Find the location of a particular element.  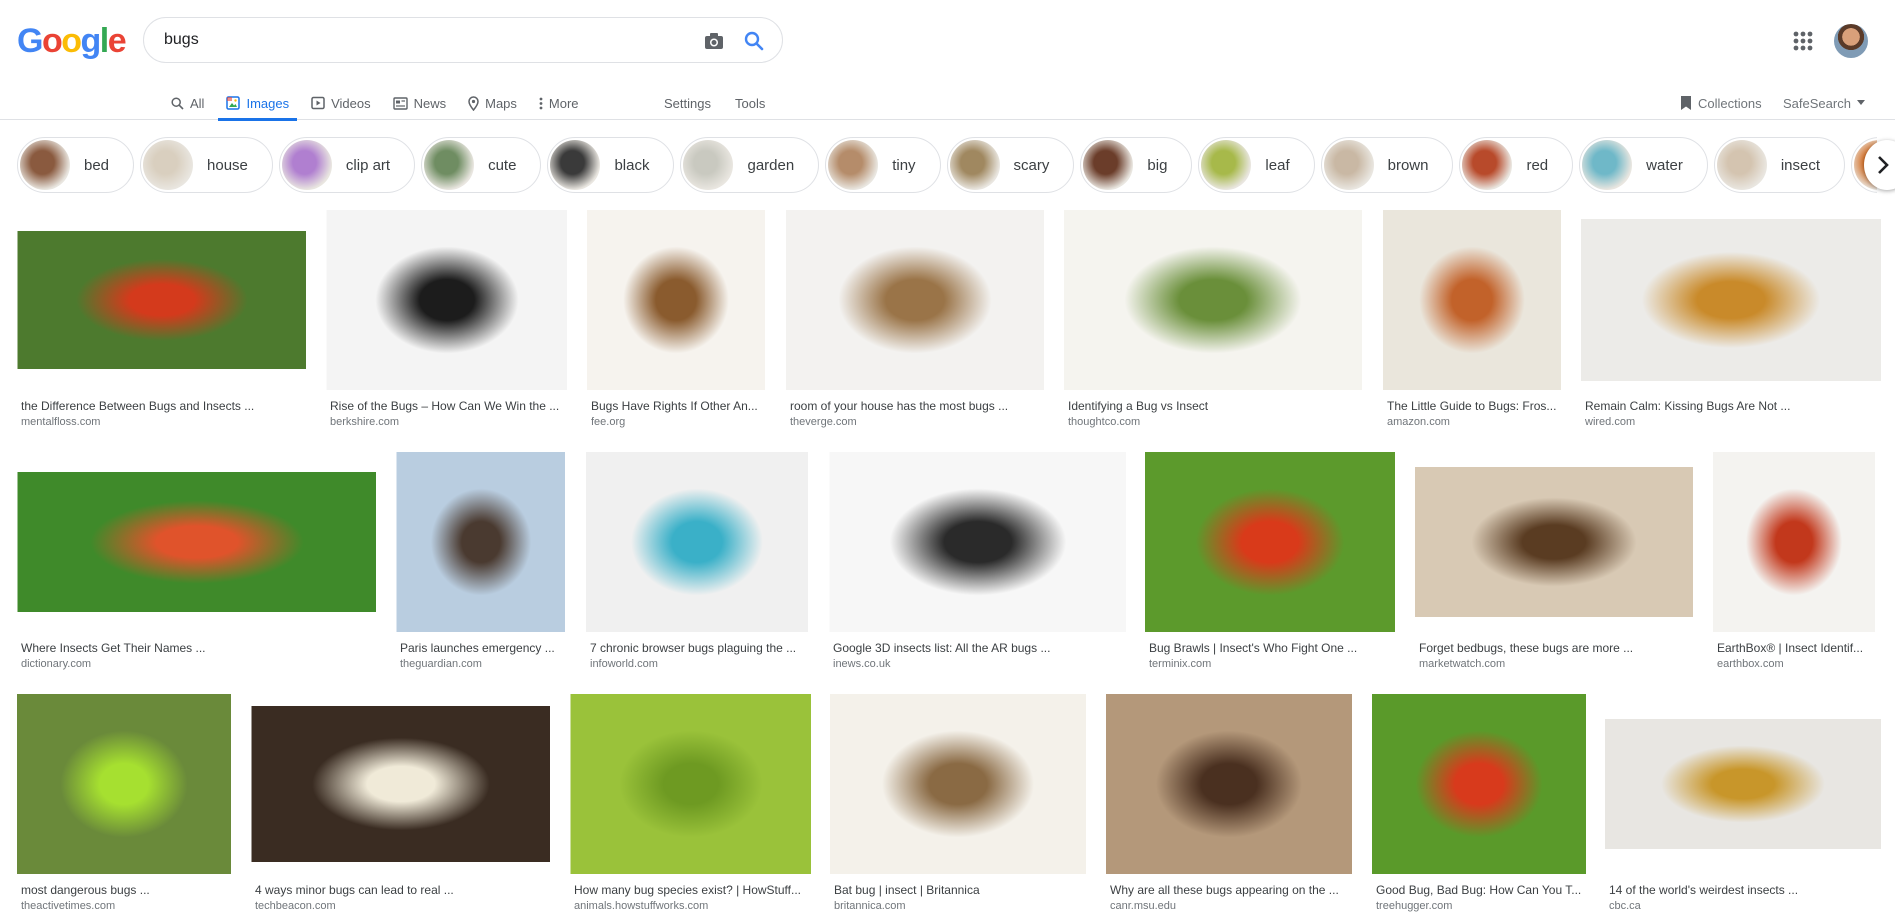

result-domain: animals.howstuffworks.com is located at coordinates (641, 906).